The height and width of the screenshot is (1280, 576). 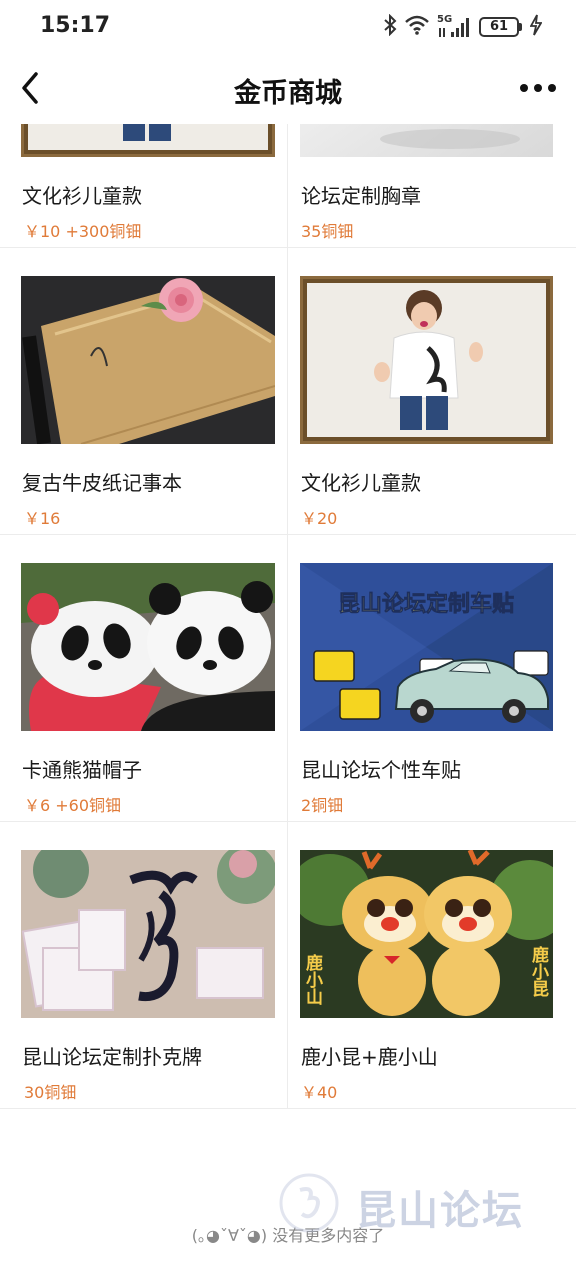 I want to click on status-time: 15:17, so click(x=75, y=25).